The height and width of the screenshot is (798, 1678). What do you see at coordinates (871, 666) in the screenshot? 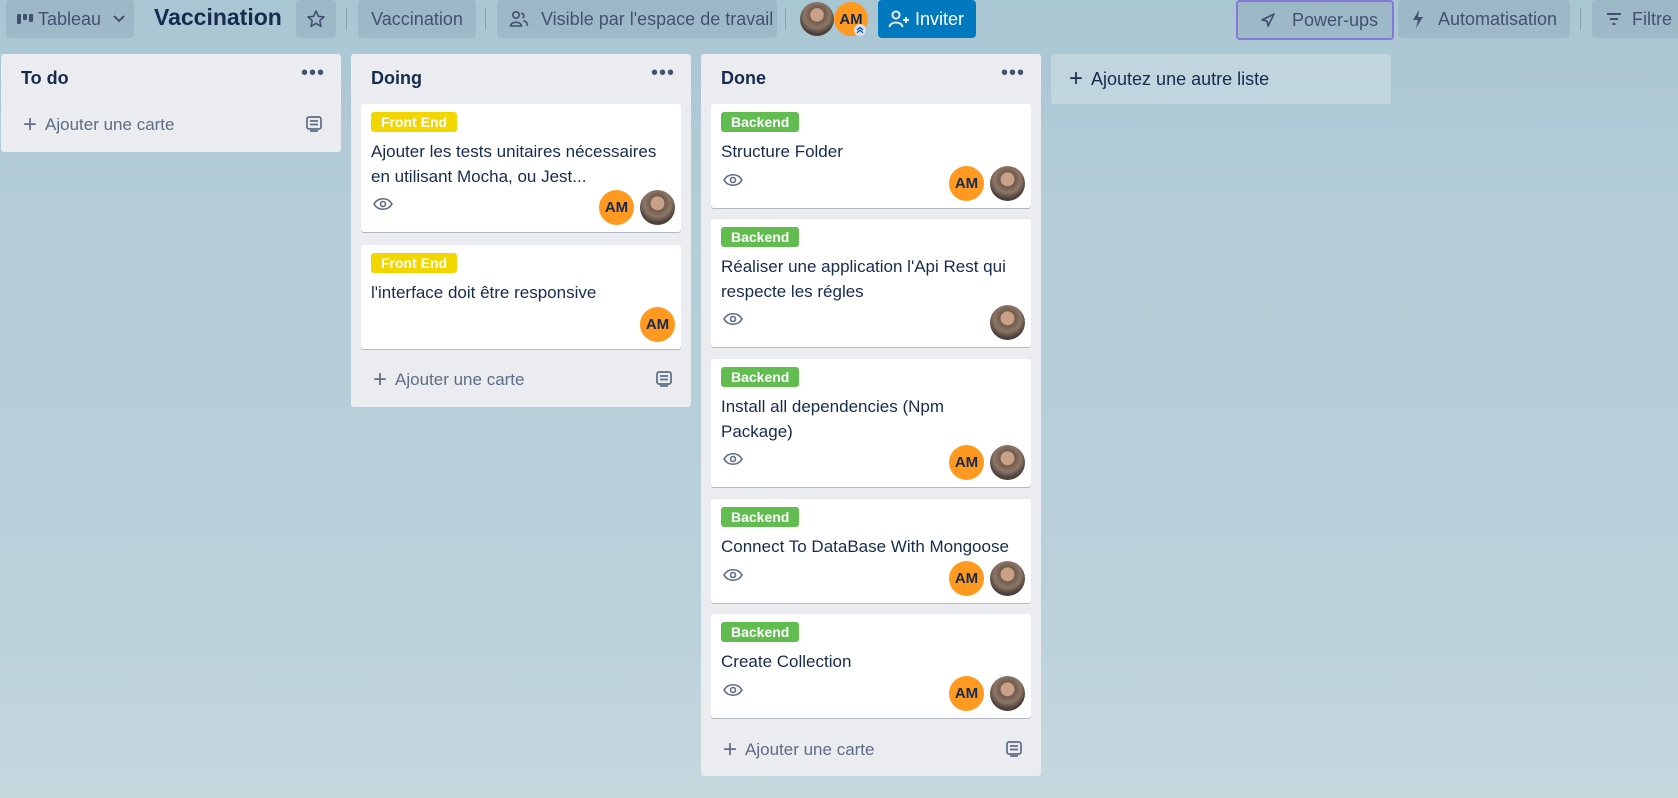
I see `card: Backend Create Collection AM` at bounding box center [871, 666].